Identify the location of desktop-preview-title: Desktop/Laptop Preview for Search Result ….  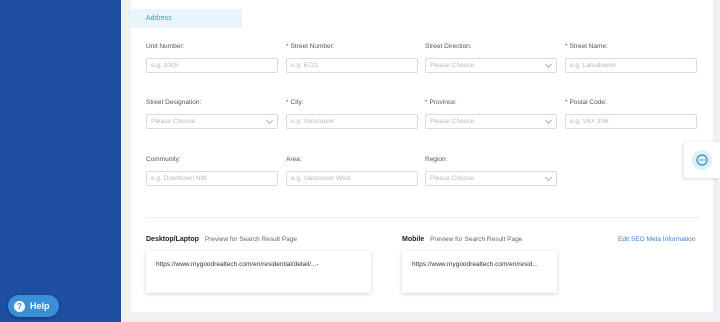
(221, 239).